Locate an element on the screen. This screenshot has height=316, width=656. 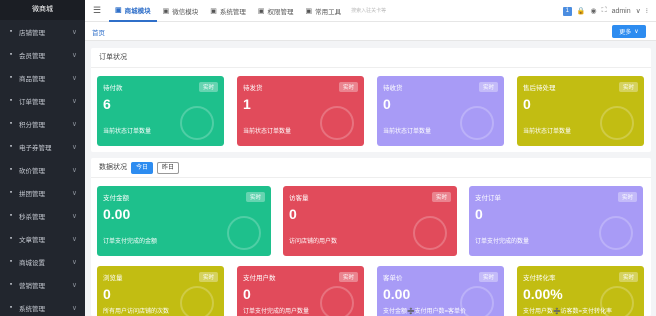
sidebar-item: ▪ 秒杀管理 ∨ is located at coordinates (42, 215).